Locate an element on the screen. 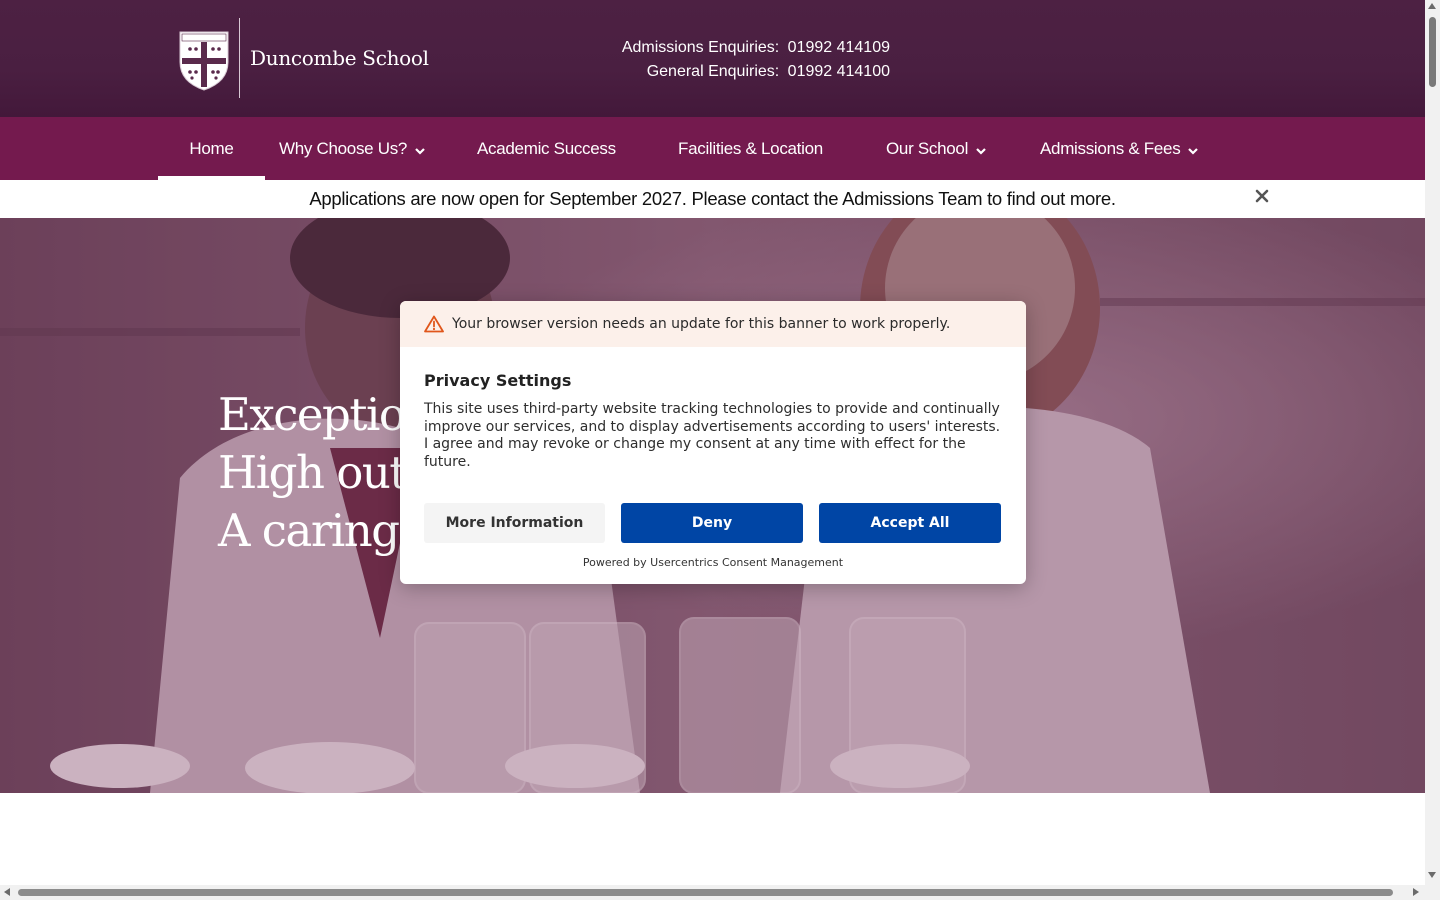  general-phone-link: 01992 414100 is located at coordinates (839, 71).